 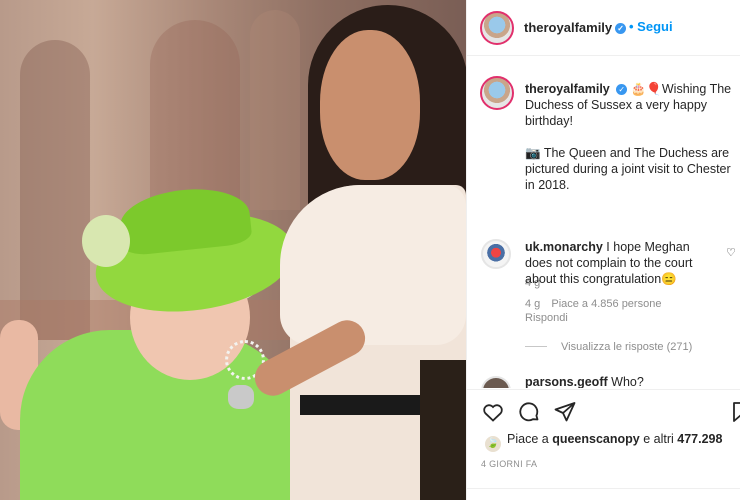 I want to click on comment-age: 4 g, so click(x=533, y=304).